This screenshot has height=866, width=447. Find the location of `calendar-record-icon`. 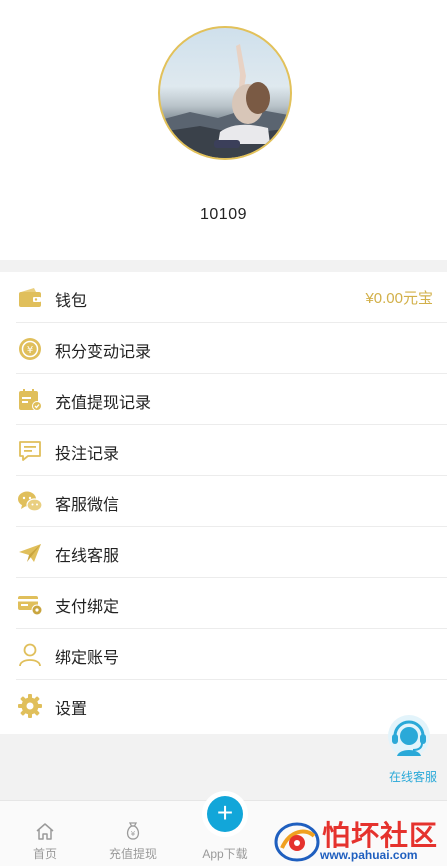

calendar-record-icon is located at coordinates (30, 400).